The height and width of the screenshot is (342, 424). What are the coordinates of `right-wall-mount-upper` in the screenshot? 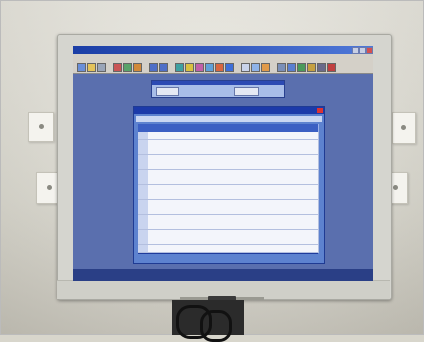 It's located at (404, 128).